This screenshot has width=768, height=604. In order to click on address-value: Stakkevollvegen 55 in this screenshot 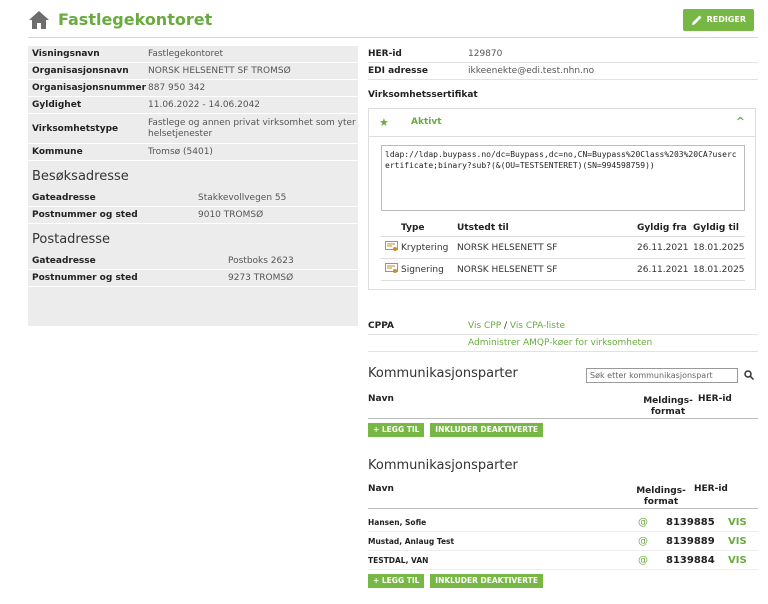, I will do `click(242, 198)`.